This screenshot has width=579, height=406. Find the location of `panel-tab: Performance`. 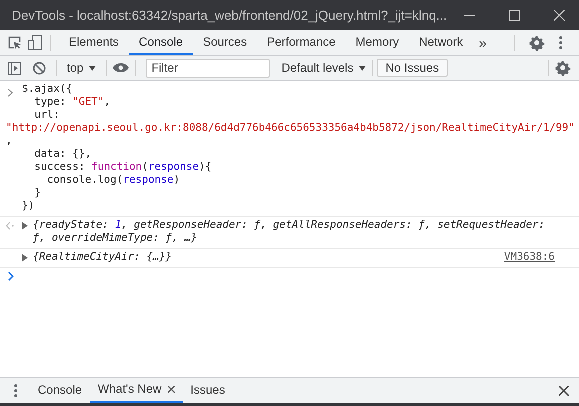

panel-tab: Performance is located at coordinates (301, 42).